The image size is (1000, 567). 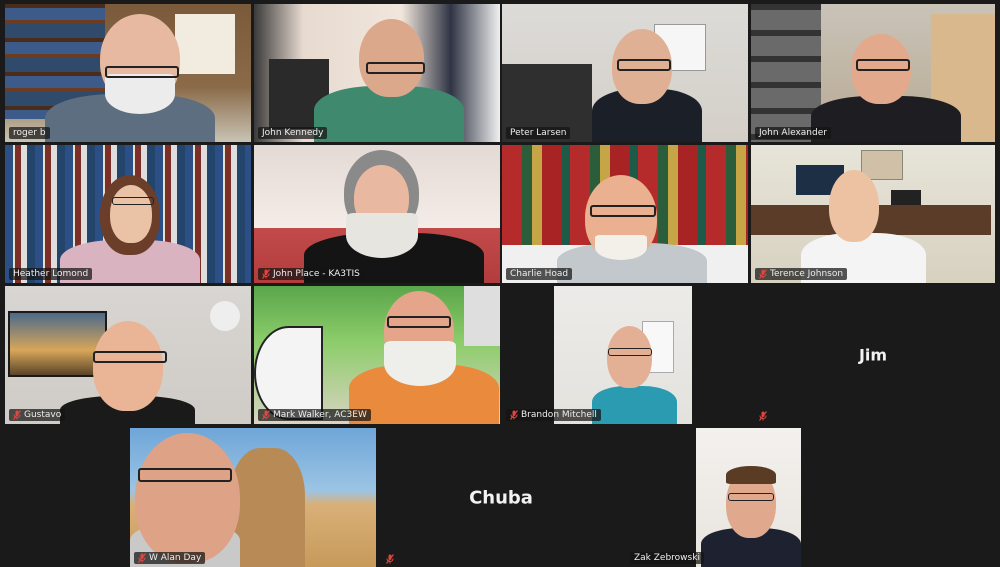 I want to click on participant-name: John Kennedy, so click(x=293, y=133).